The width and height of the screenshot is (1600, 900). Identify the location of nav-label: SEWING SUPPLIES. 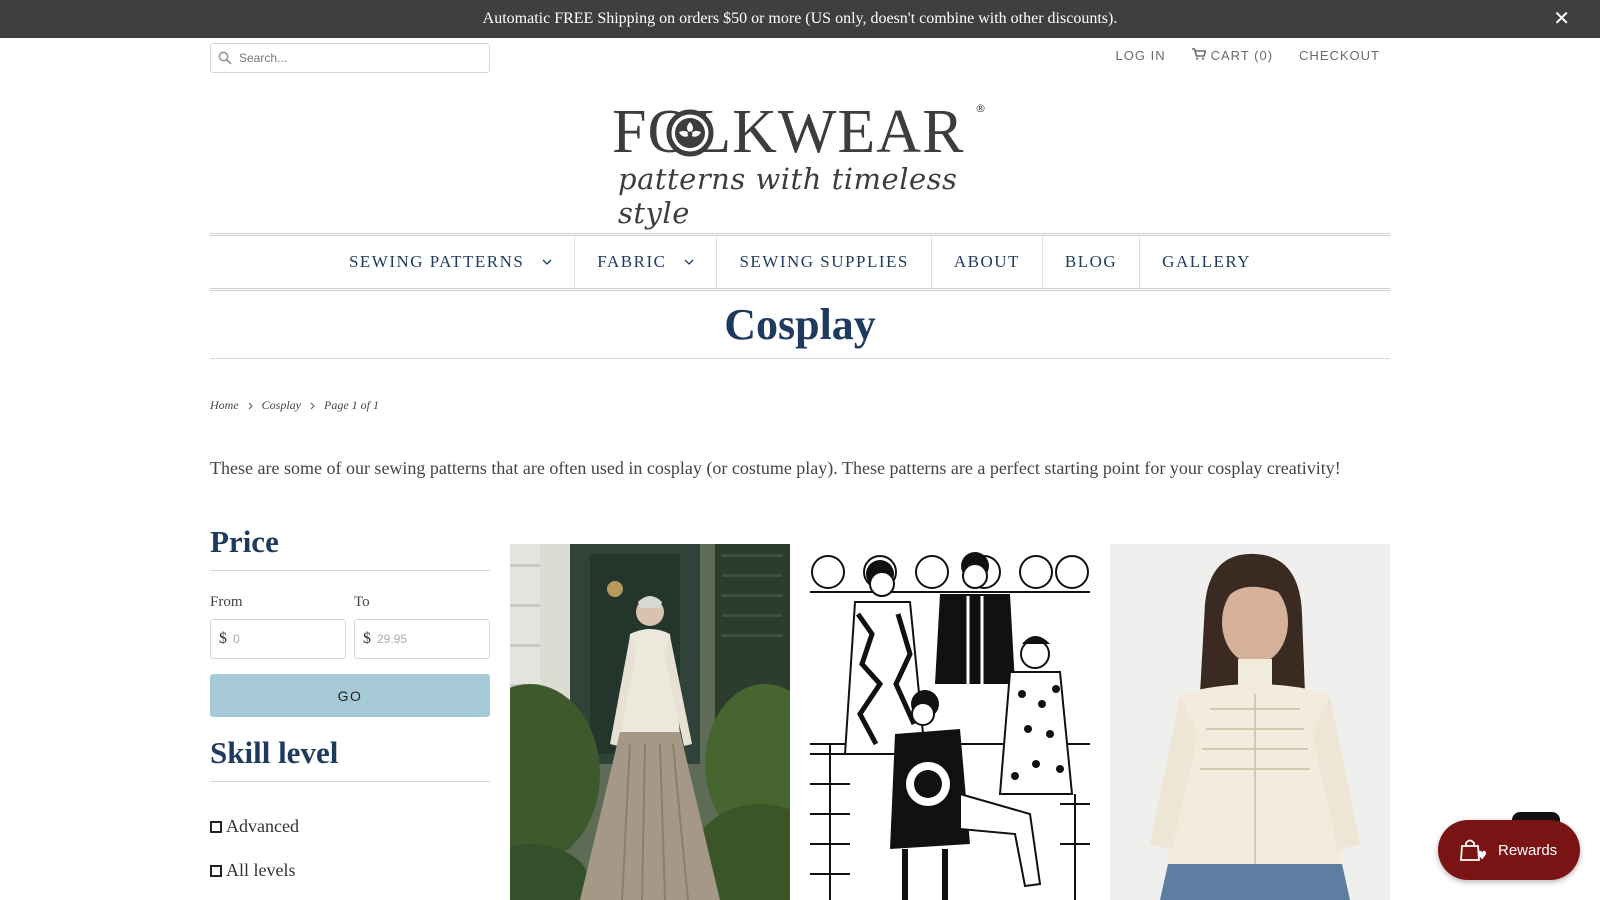
(824, 261).